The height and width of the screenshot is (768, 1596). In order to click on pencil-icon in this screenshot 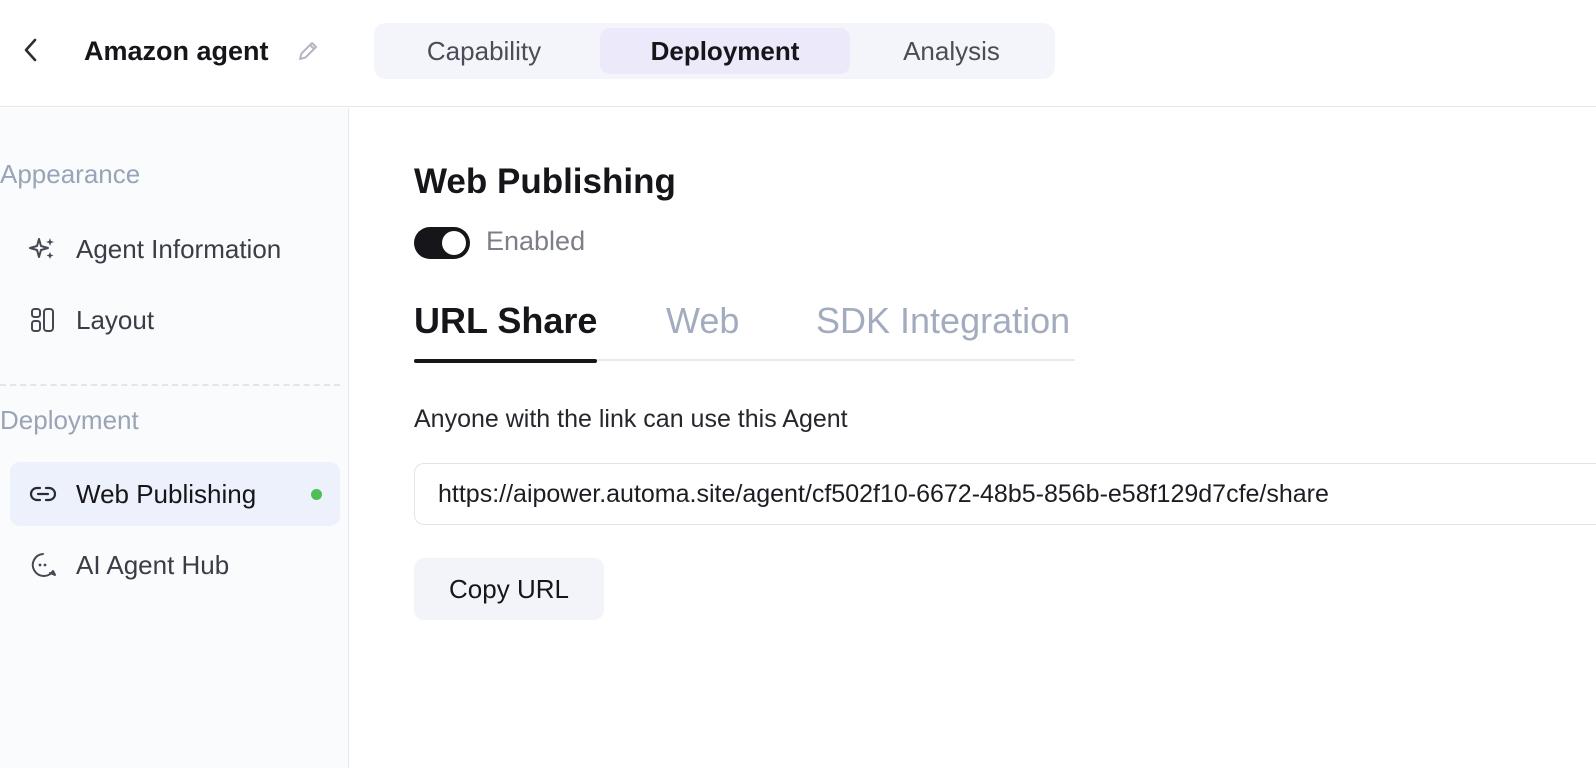, I will do `click(308, 51)`.